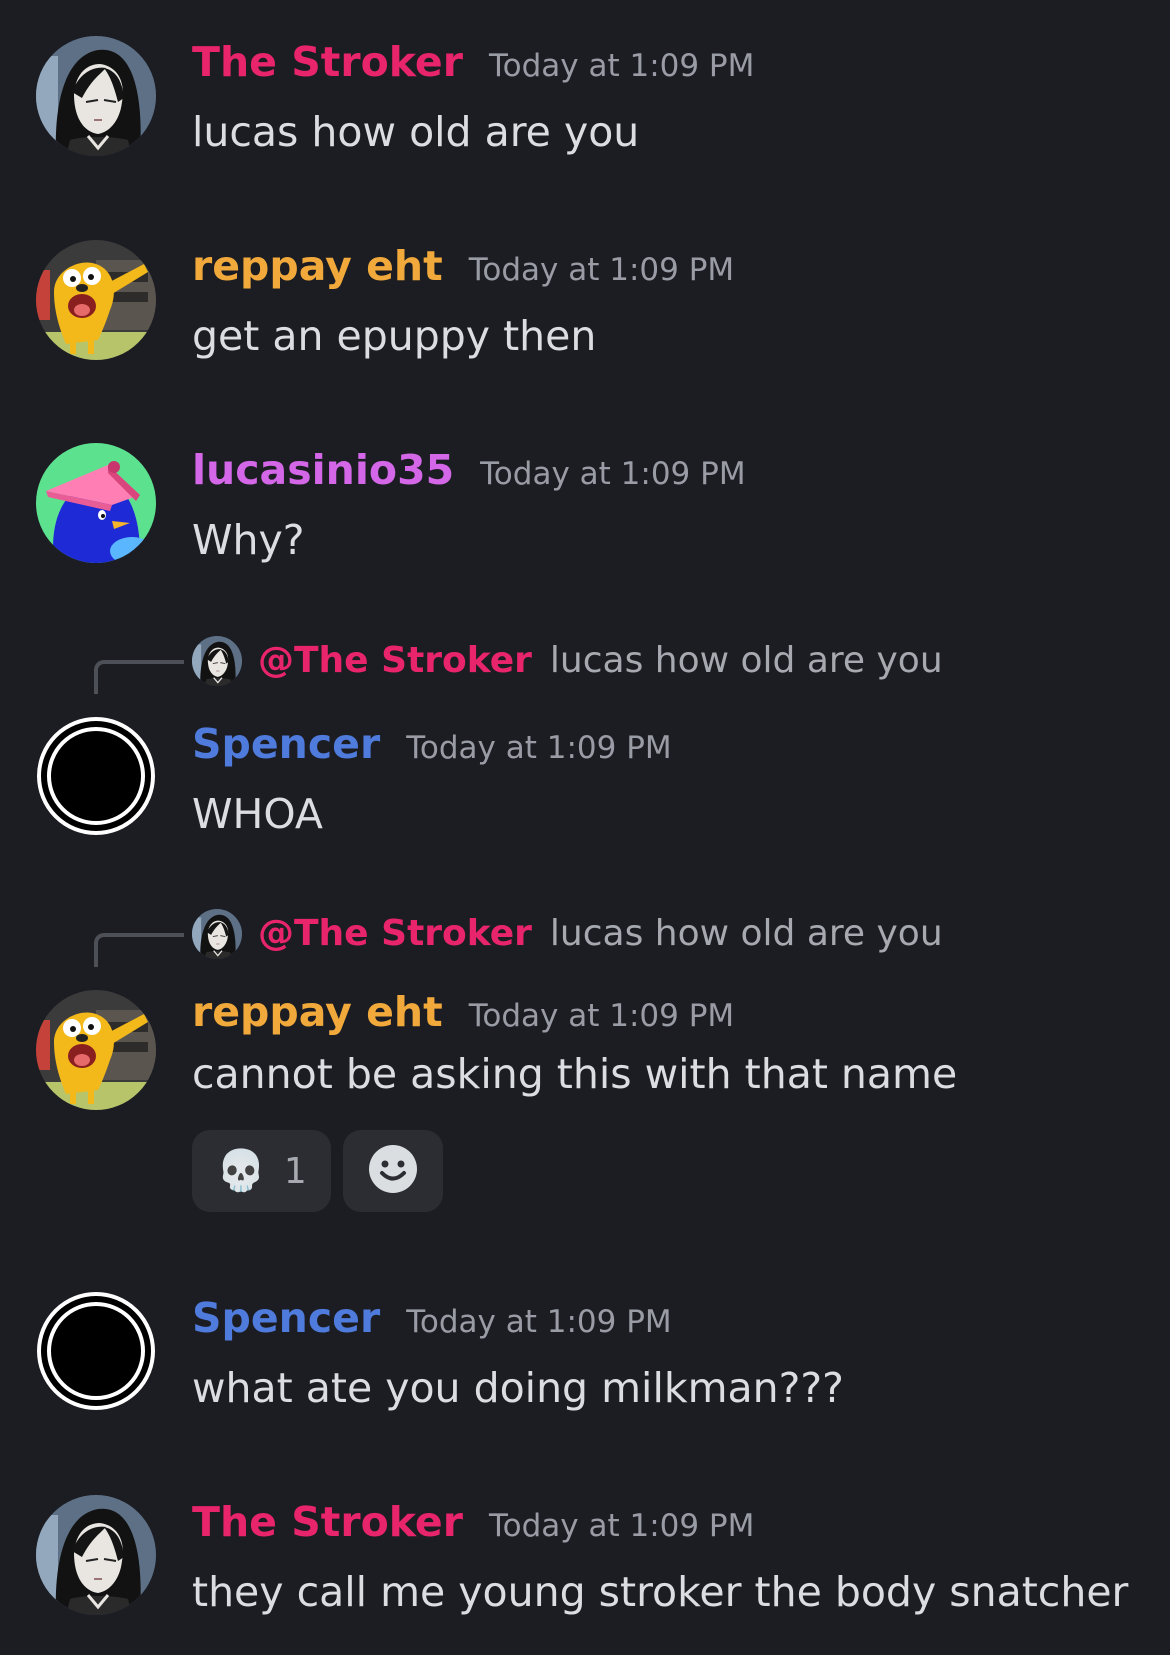 This screenshot has width=1170, height=1655. I want to click on author-name: lucasinio35, so click(323, 470).